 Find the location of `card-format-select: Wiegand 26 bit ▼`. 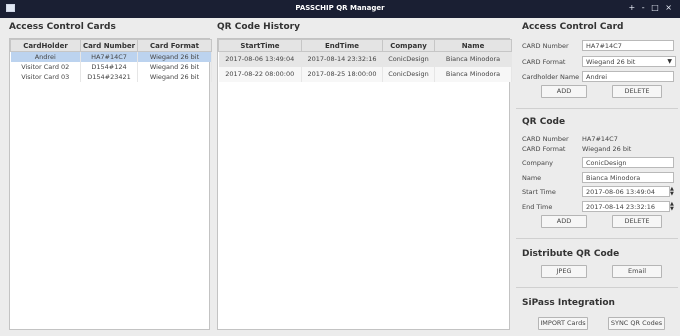

card-format-select: Wiegand 26 bit ▼ is located at coordinates (629, 61).